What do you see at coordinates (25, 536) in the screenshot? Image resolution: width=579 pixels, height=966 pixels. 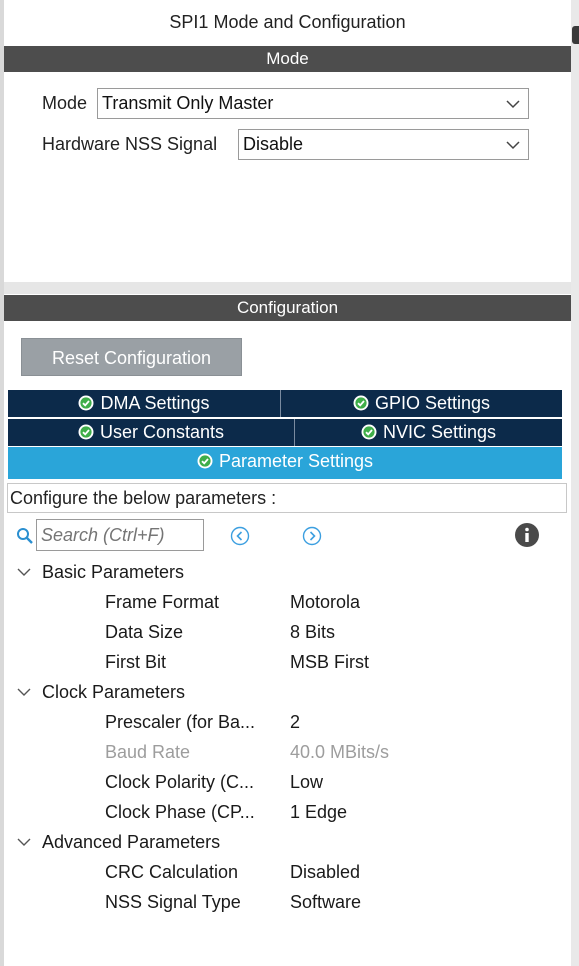 I see `search-icon` at bounding box center [25, 536].